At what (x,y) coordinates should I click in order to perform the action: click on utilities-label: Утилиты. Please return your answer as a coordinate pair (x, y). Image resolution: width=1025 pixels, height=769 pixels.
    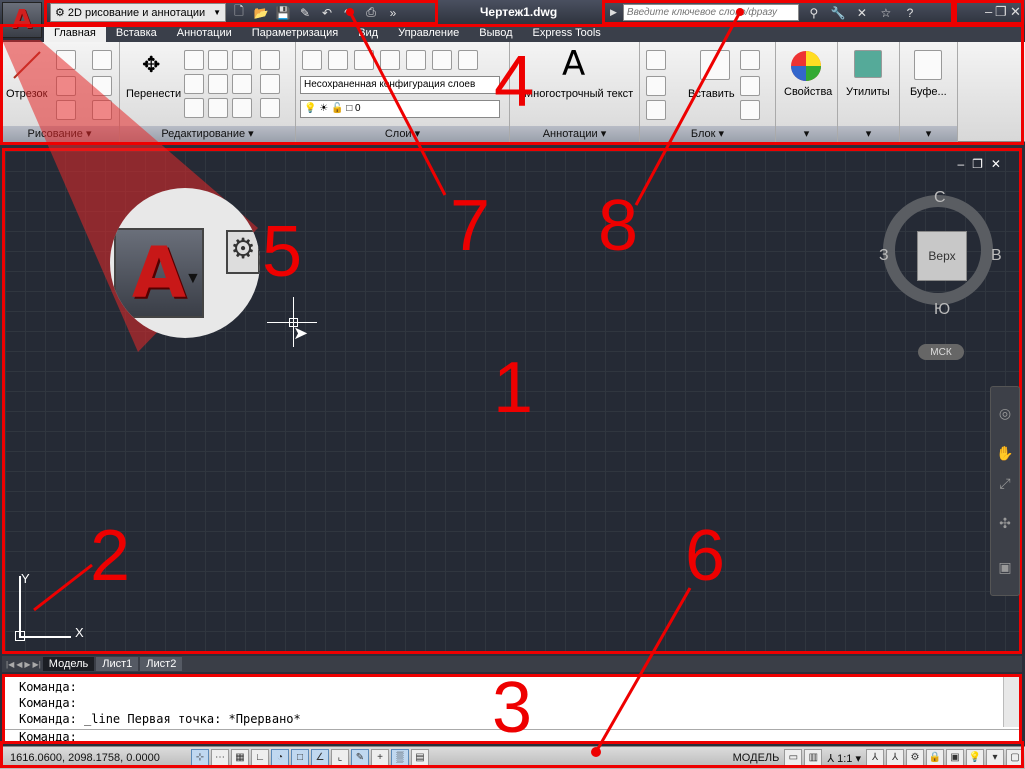
    Looking at the image, I should click on (868, 92).